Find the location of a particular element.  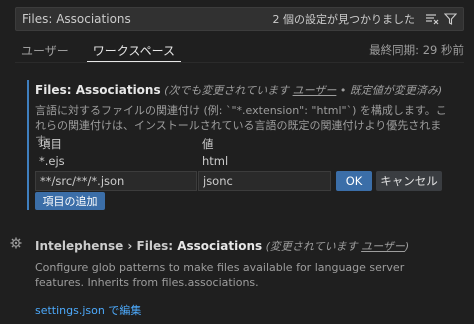

setting-modified-note: (次でも変更されています ユーザー • 既定値が変更済み) is located at coordinates (301, 90).